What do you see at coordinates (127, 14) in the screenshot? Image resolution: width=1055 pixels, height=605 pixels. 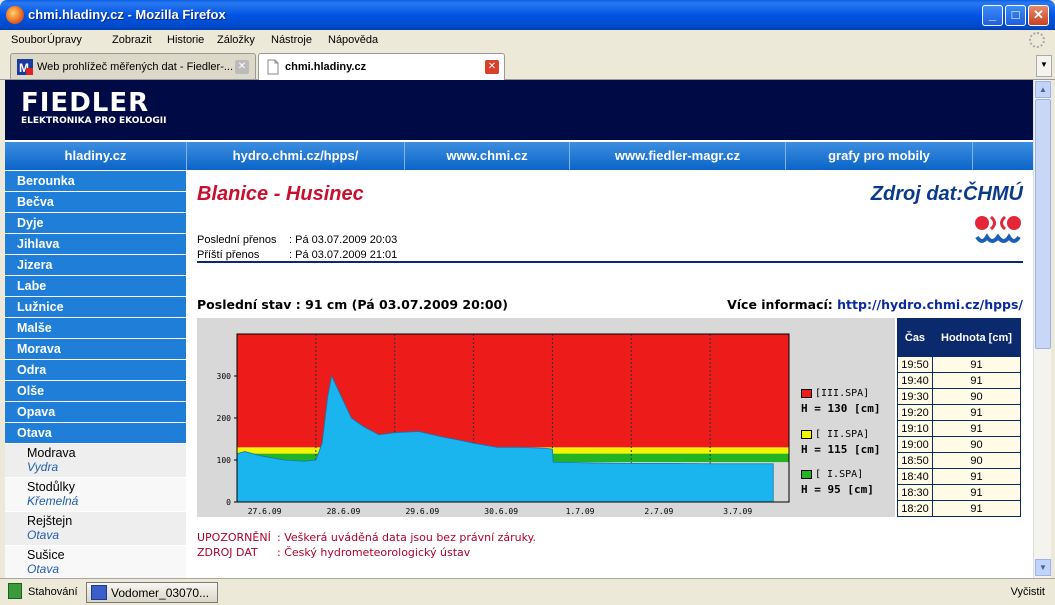 I see `window-title: chmi.hladiny.cz - Mozilla Firefox` at bounding box center [127, 14].